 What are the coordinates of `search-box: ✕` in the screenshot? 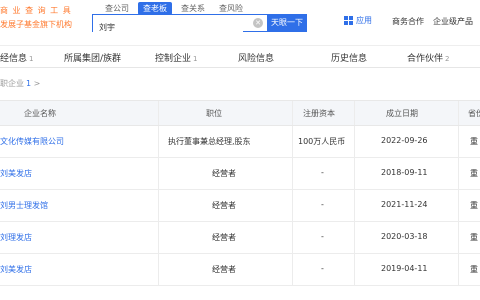 It's located at (179, 25).